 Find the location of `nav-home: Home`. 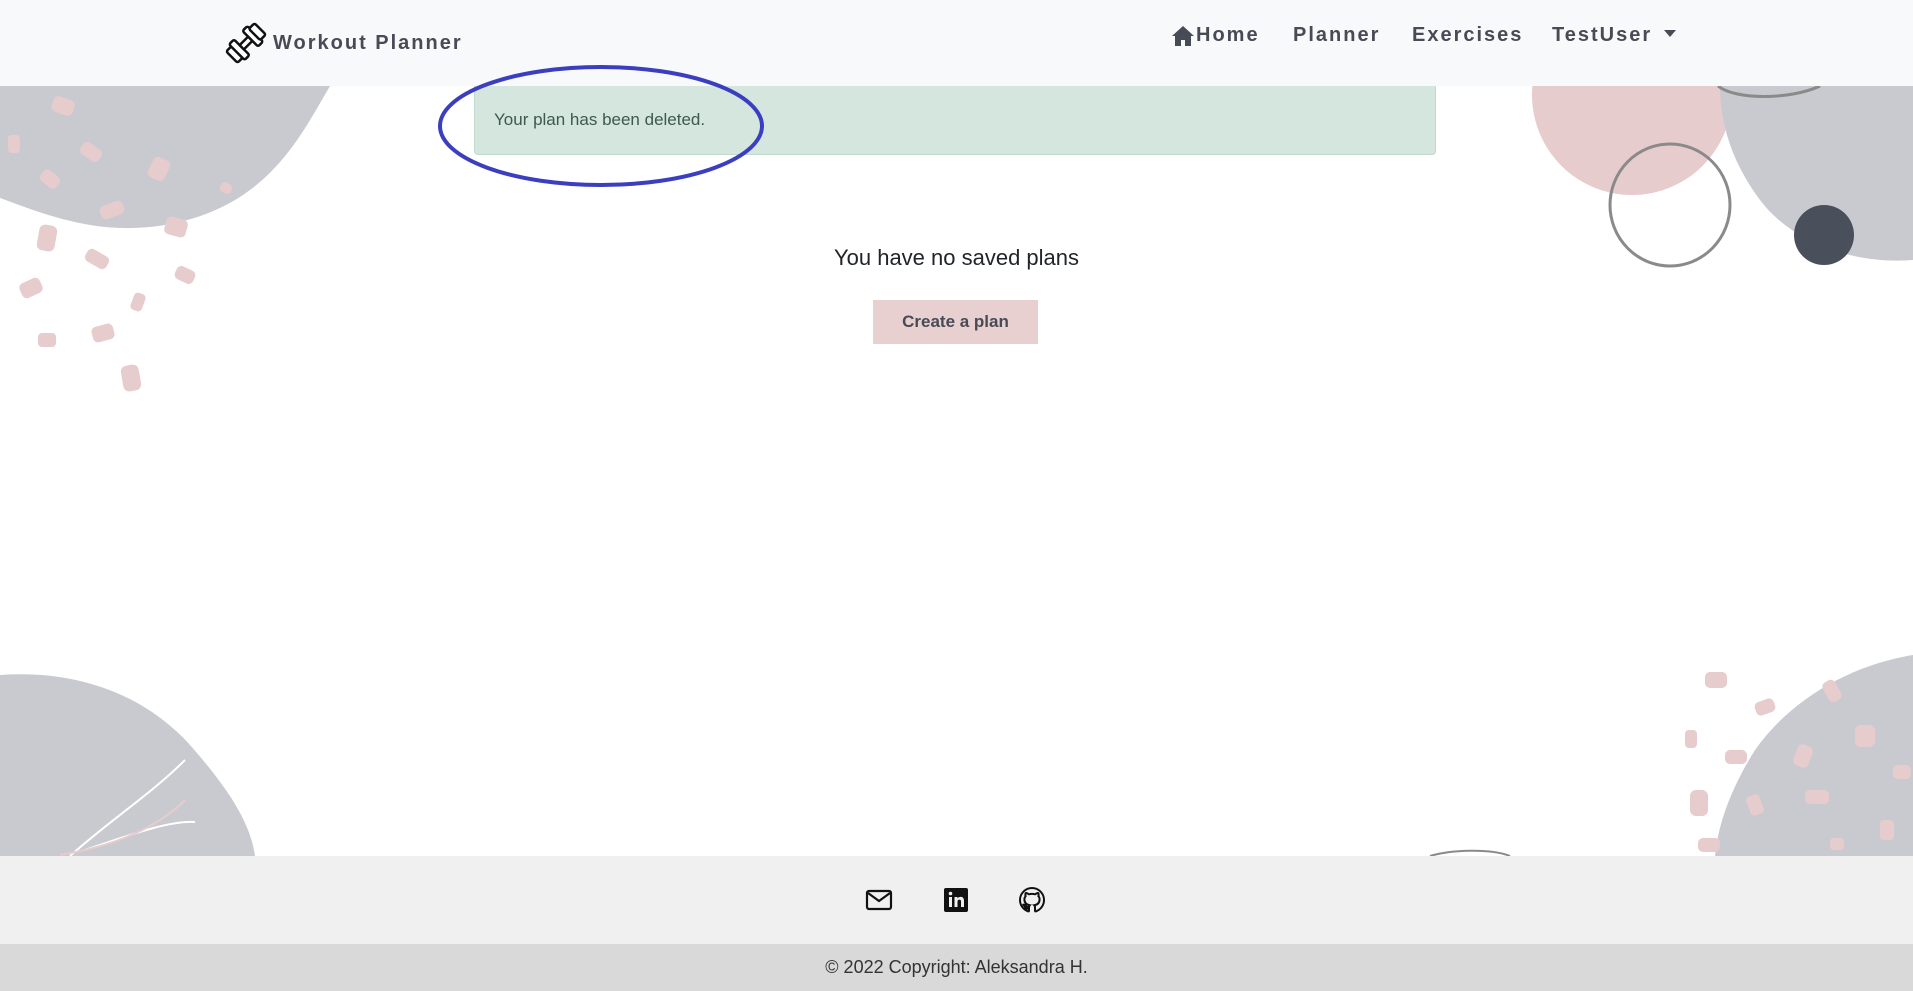

nav-home: Home is located at coordinates (1215, 35).